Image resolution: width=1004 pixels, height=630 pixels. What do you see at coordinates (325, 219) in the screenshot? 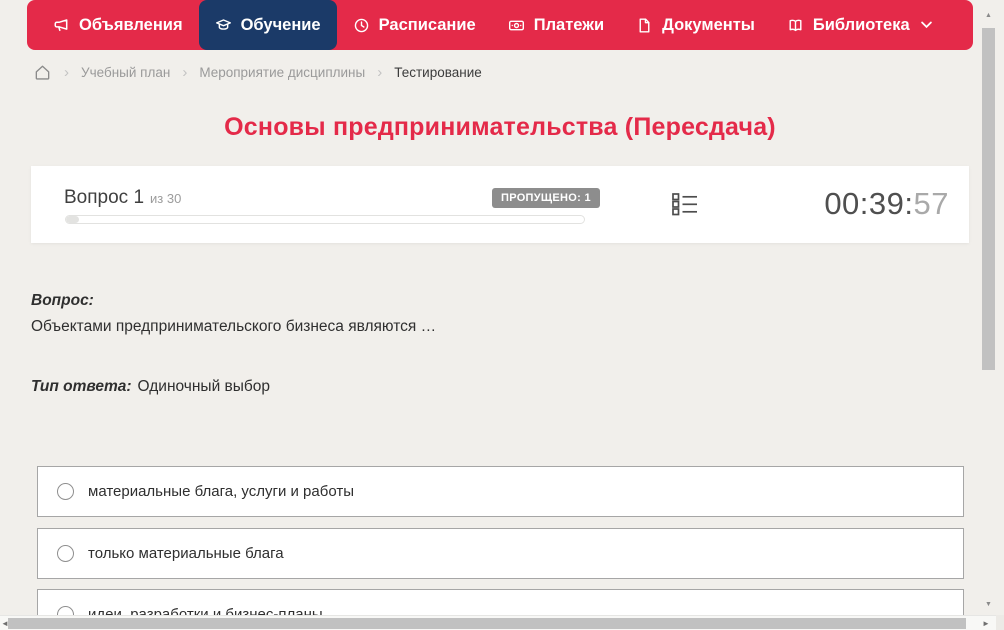
I see `progress-bar` at bounding box center [325, 219].